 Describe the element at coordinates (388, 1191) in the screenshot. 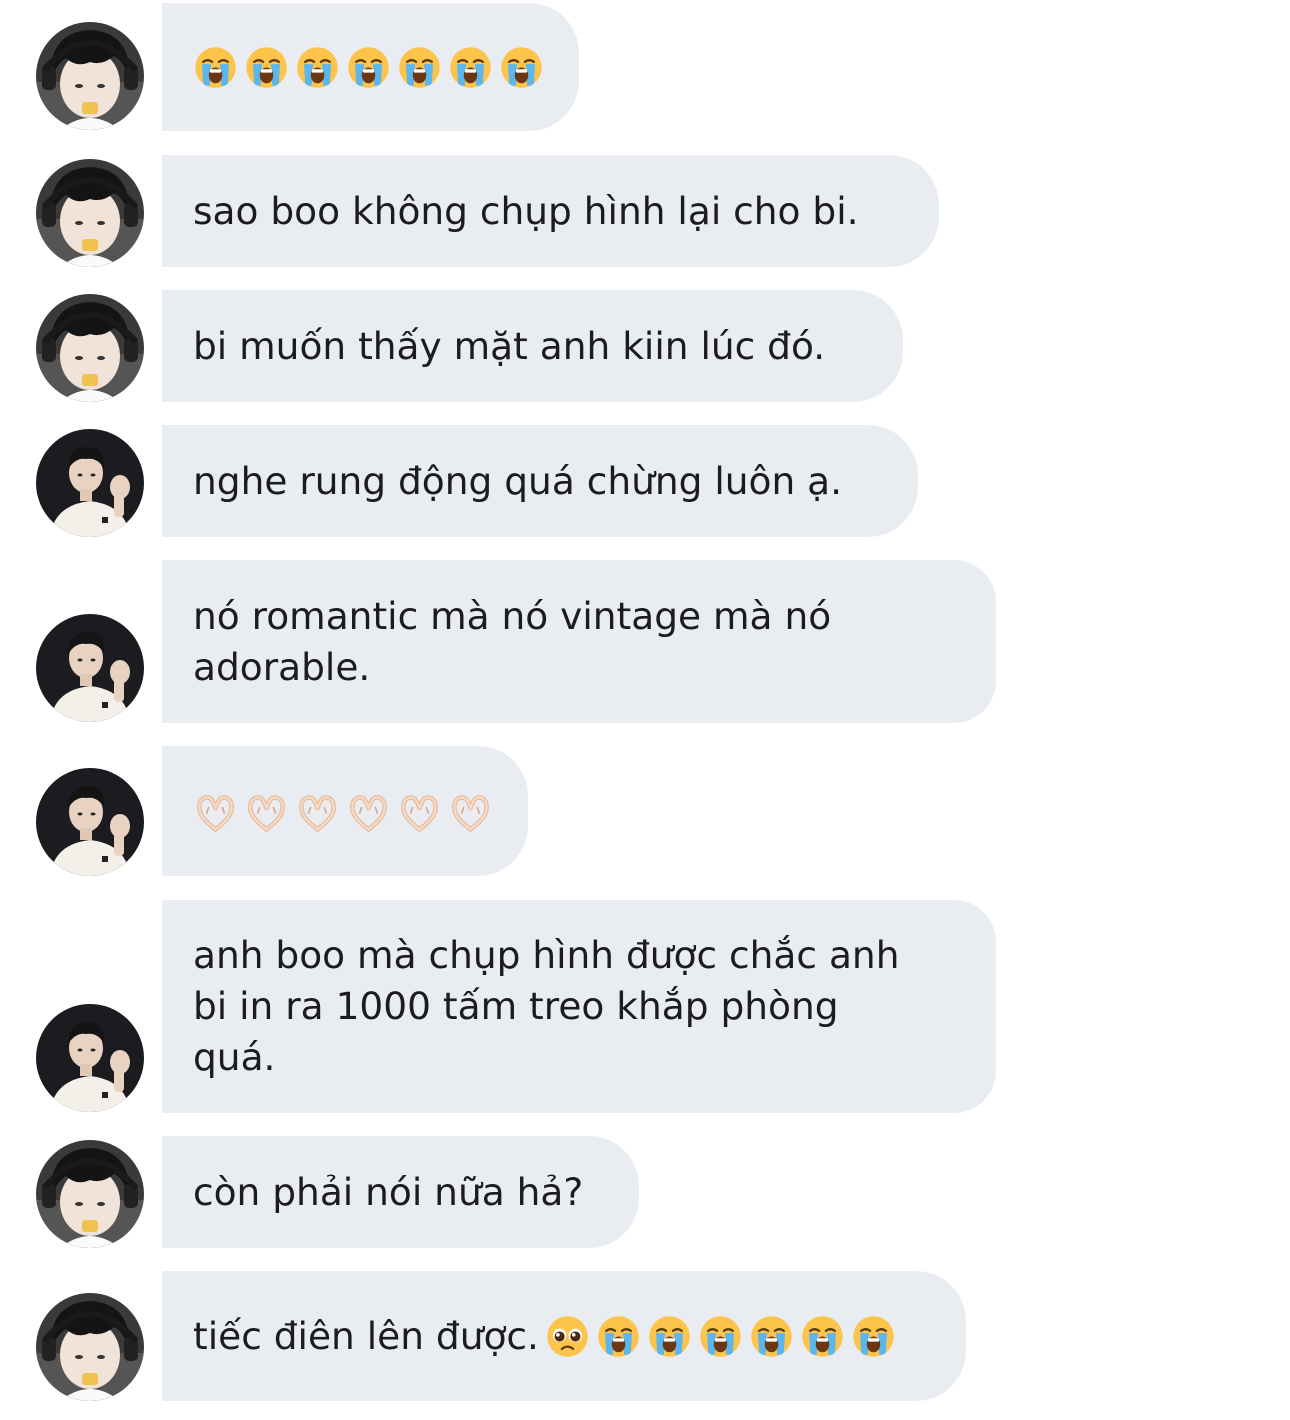

I see `message-text: còn phải nói nữa hả?` at that location.